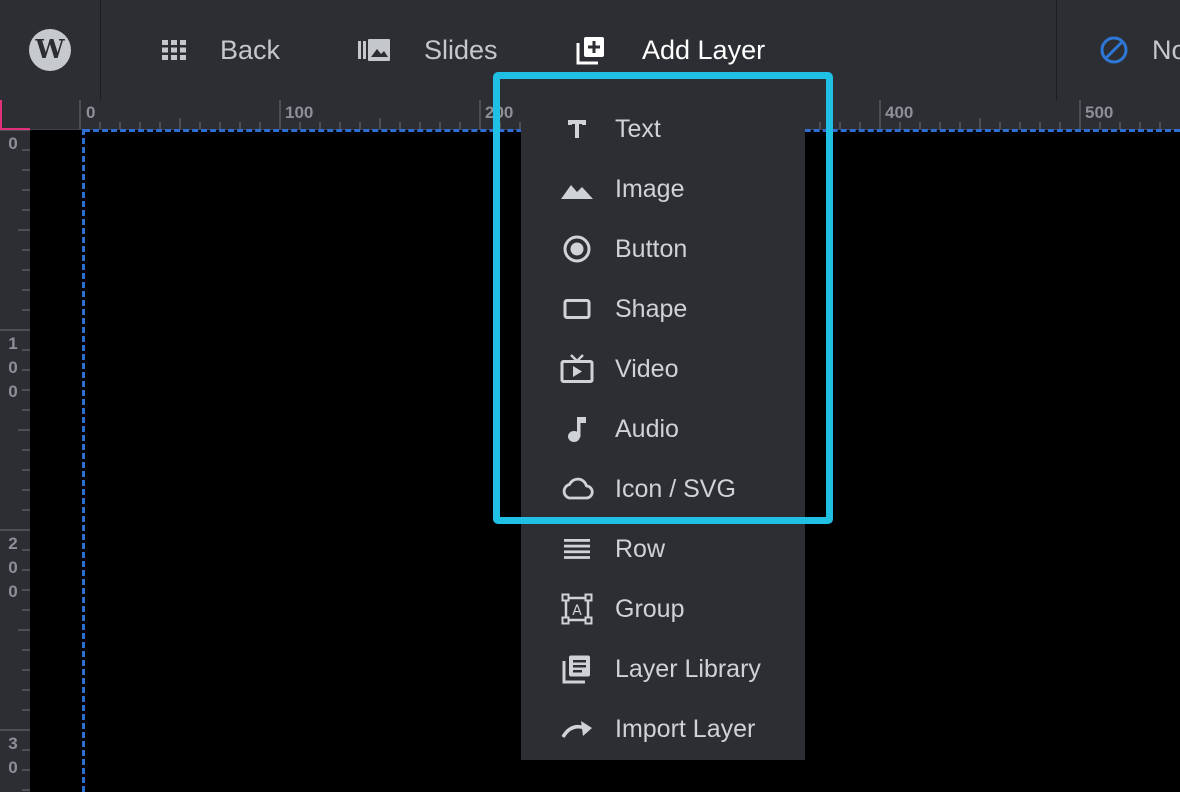  I want to click on shape-icon, so click(577, 309).